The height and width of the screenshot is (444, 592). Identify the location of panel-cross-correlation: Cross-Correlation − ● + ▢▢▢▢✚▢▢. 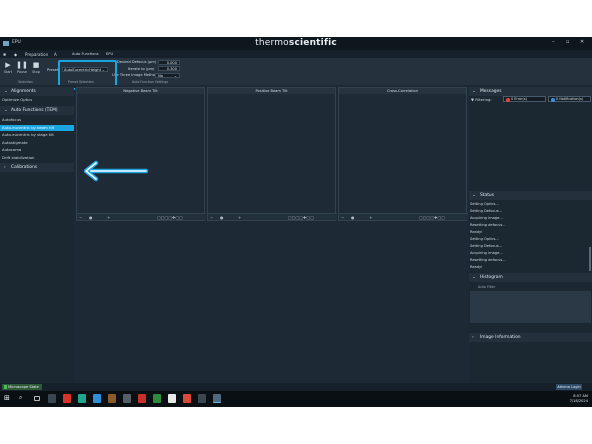
(403, 154).